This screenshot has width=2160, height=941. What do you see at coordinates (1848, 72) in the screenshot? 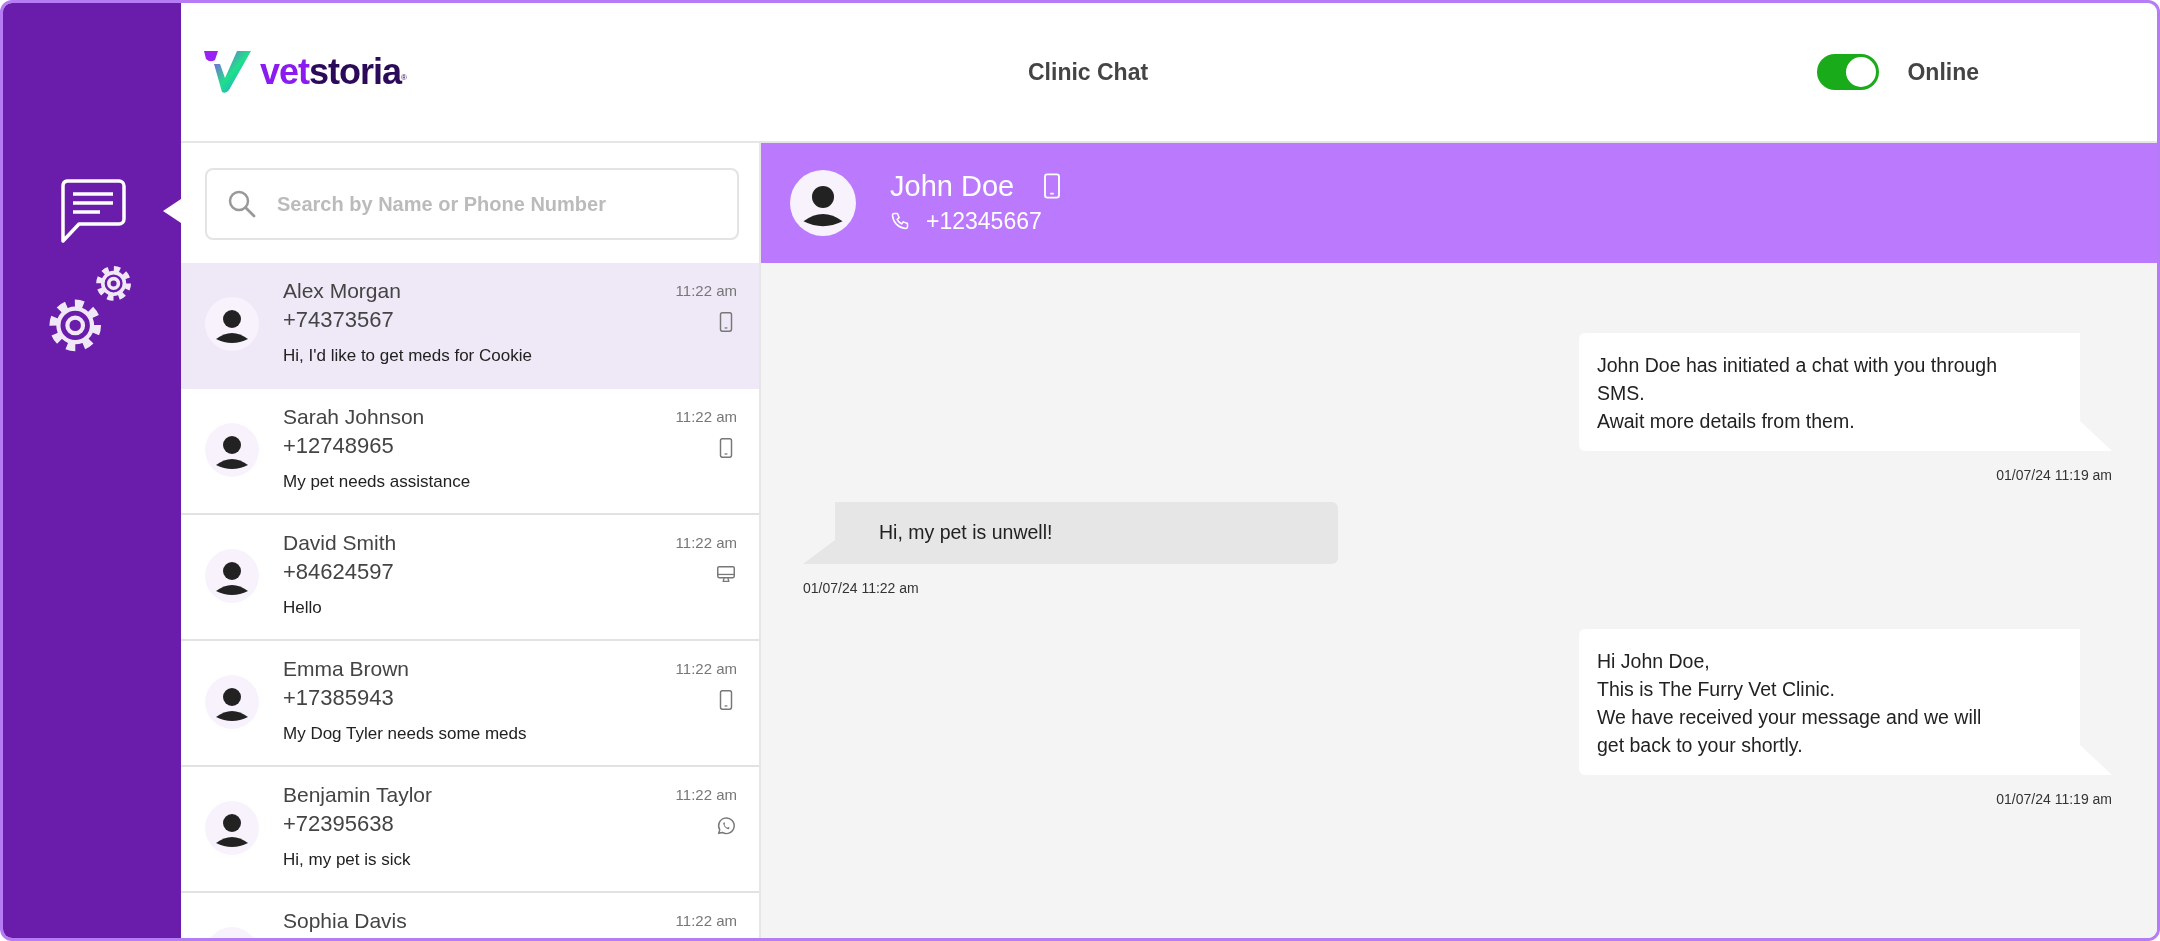
I see `online-toggle` at bounding box center [1848, 72].